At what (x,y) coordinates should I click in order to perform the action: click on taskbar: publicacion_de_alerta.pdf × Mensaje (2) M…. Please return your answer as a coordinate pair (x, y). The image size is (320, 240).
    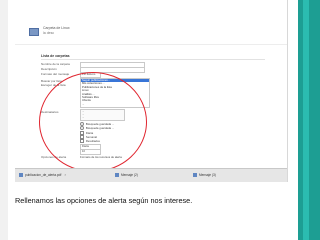
    Looking at the image, I should click on (151, 175).